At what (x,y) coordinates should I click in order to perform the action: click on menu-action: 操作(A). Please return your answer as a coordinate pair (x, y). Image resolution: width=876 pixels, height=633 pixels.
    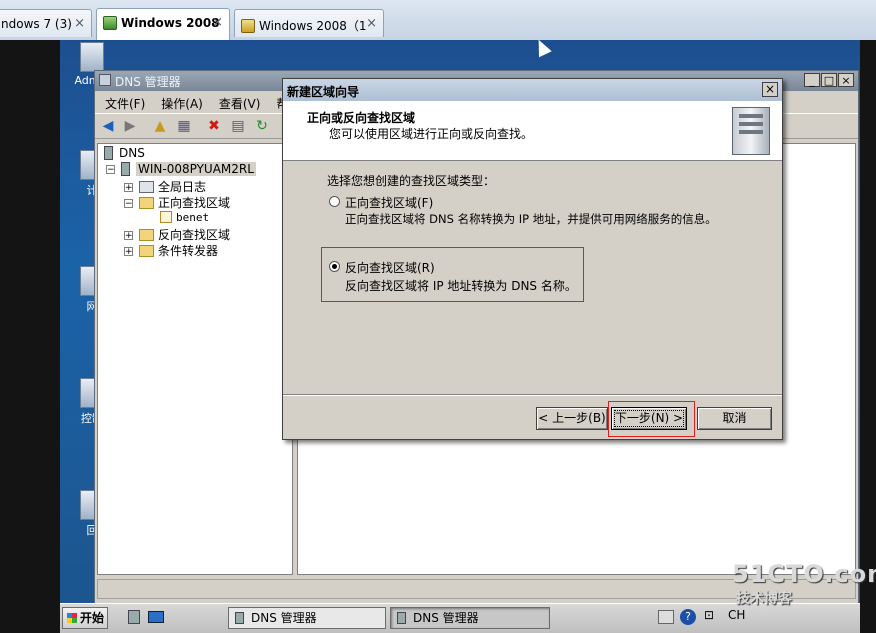
    Looking at the image, I should click on (182, 104).